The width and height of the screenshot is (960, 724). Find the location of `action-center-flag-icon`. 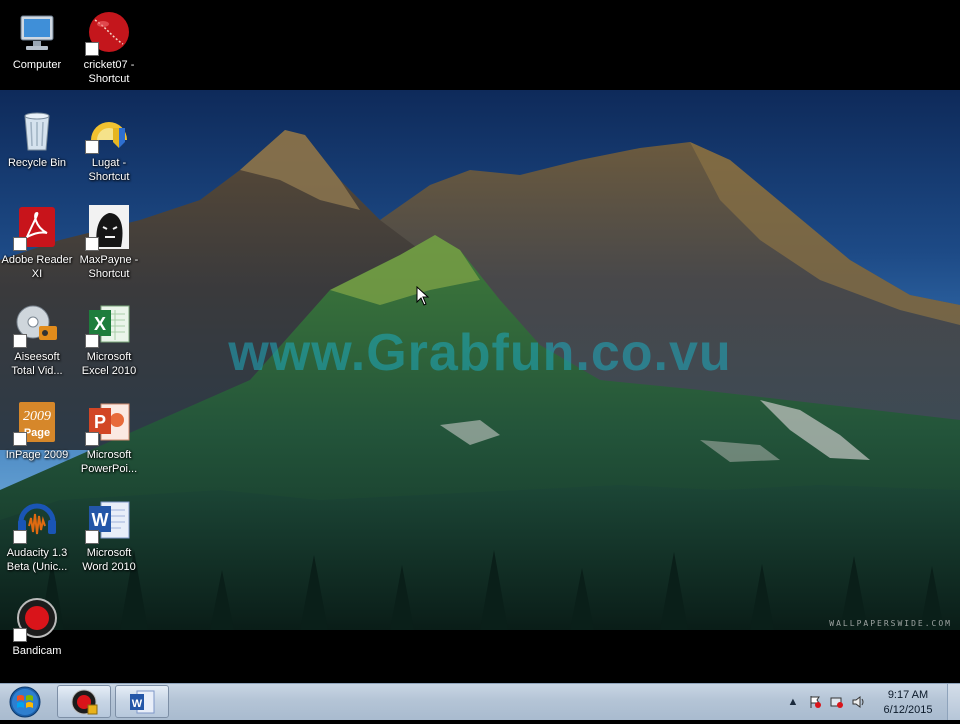

action-center-flag-icon is located at coordinates (815, 702).